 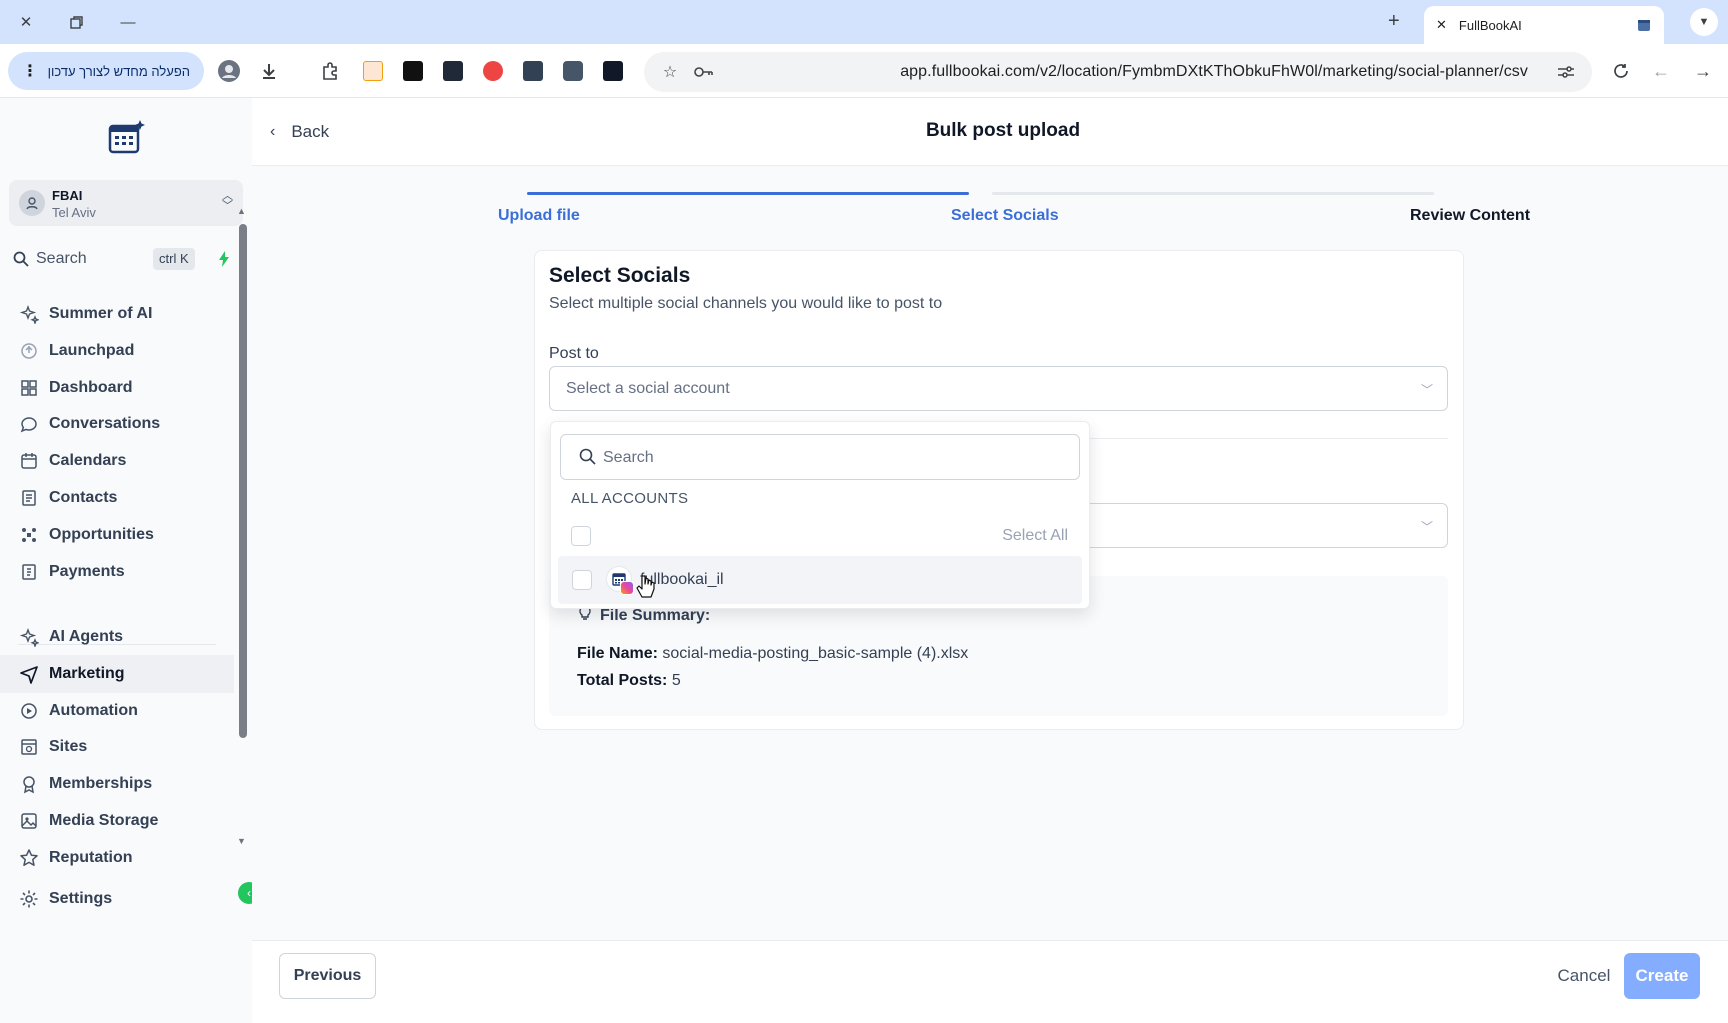 I want to click on scroll-down-arrow-icon: ▼, so click(x=241, y=841).